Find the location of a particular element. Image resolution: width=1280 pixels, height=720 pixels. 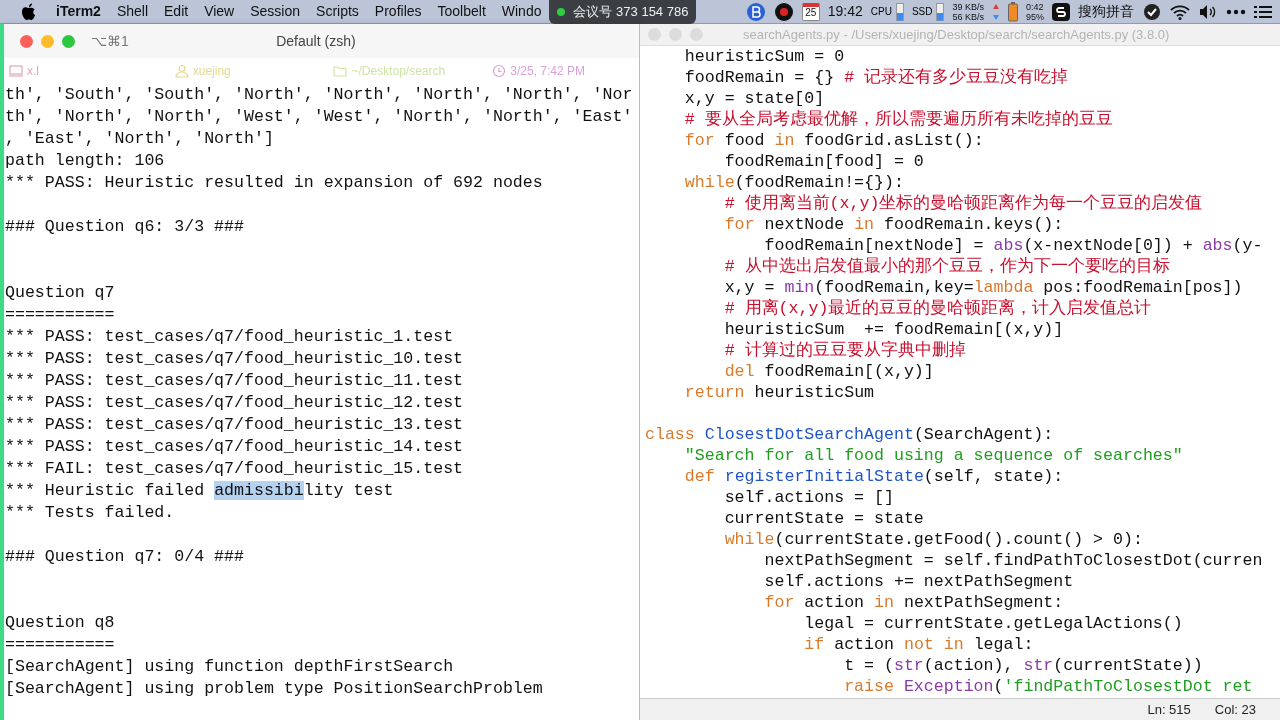

code-line: class ClosestDotSearchAgent(SearchAgent): is located at coordinates (850, 434).